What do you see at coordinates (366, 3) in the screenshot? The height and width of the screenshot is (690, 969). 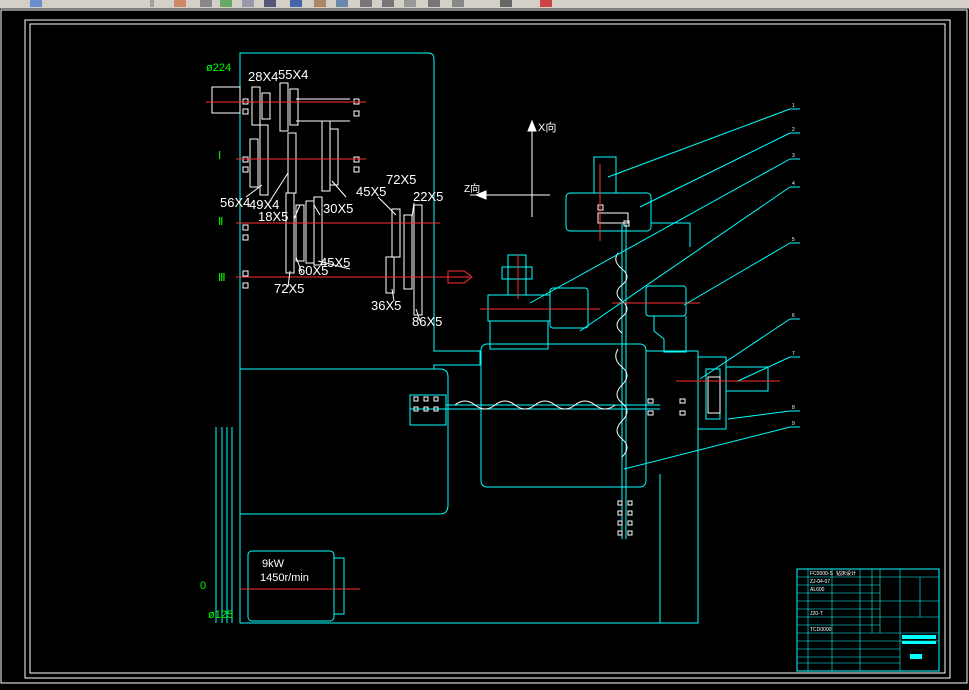 I see `rotate-left-icon` at bounding box center [366, 3].